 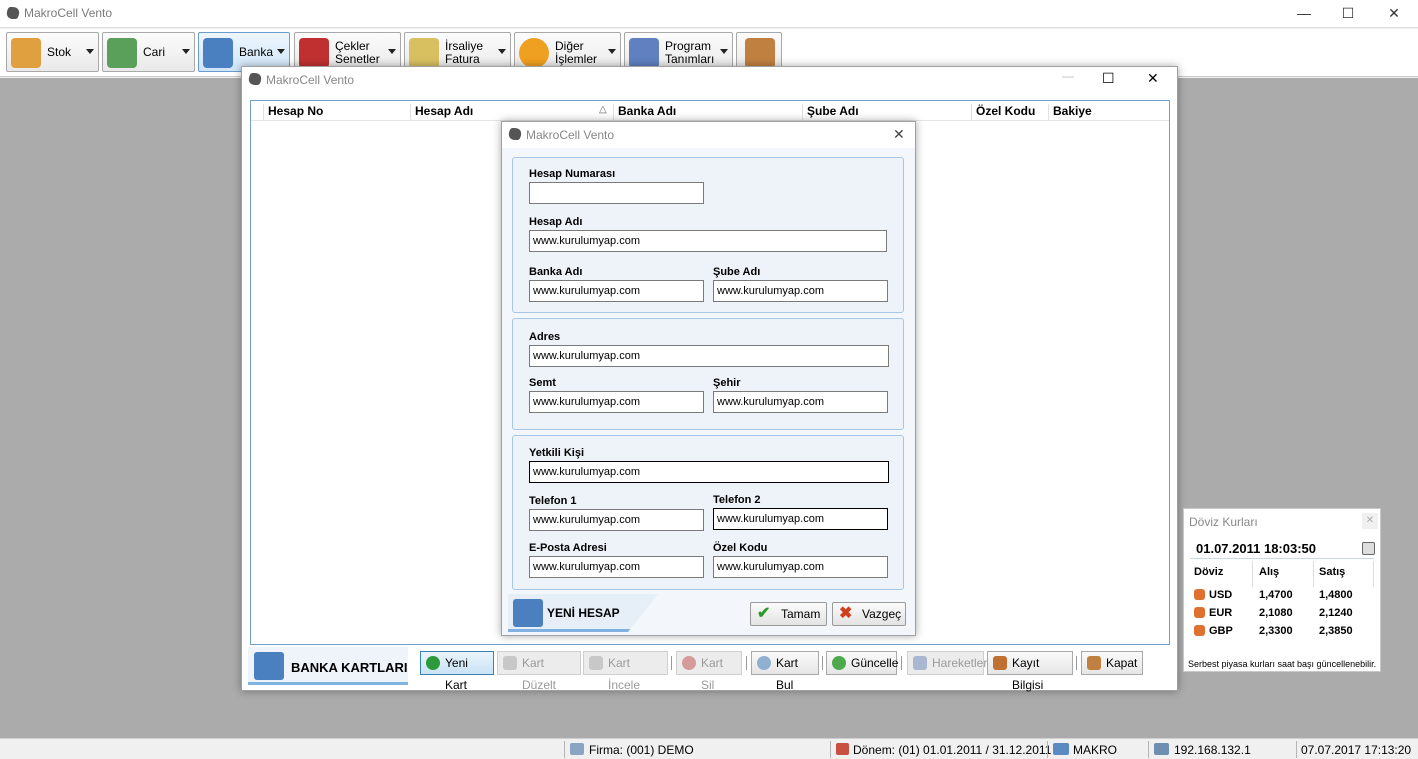 I want to click on app-logo-icon, so click(x=515, y=134).